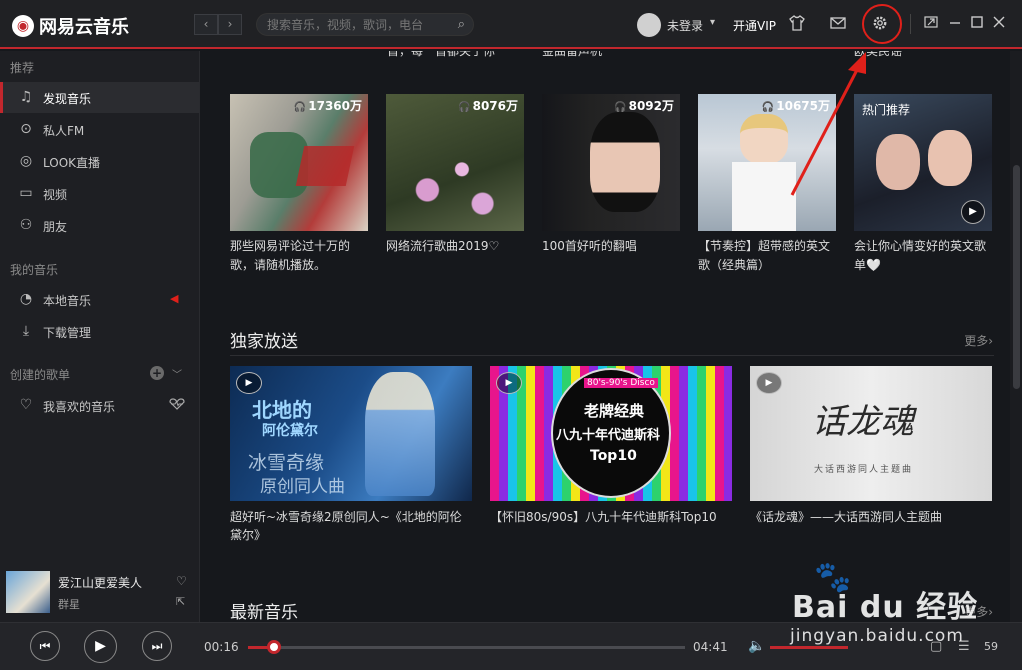 The image size is (1022, 670). What do you see at coordinates (644, 106) in the screenshot?
I see `play-count: 🎧 8092万` at bounding box center [644, 106].